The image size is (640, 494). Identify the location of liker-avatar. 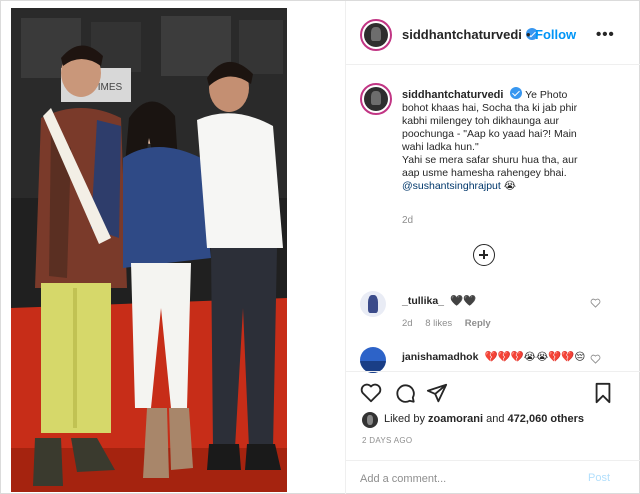
(370, 420).